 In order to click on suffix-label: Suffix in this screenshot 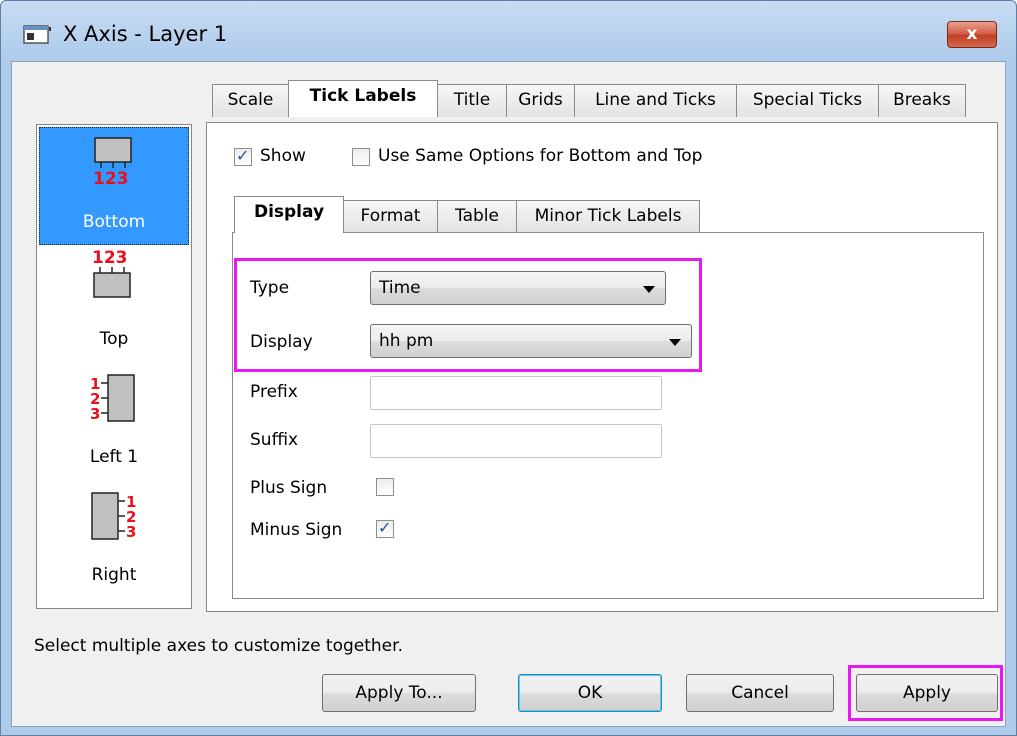, I will do `click(274, 440)`.